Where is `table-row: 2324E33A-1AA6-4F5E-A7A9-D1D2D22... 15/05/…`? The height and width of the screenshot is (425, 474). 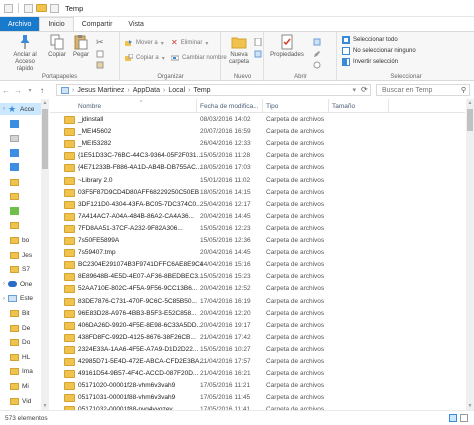 table-row: 2324E33A-1AA6-4F5E-A7A9-D1D2D22... 15/05/… is located at coordinates (257, 350).